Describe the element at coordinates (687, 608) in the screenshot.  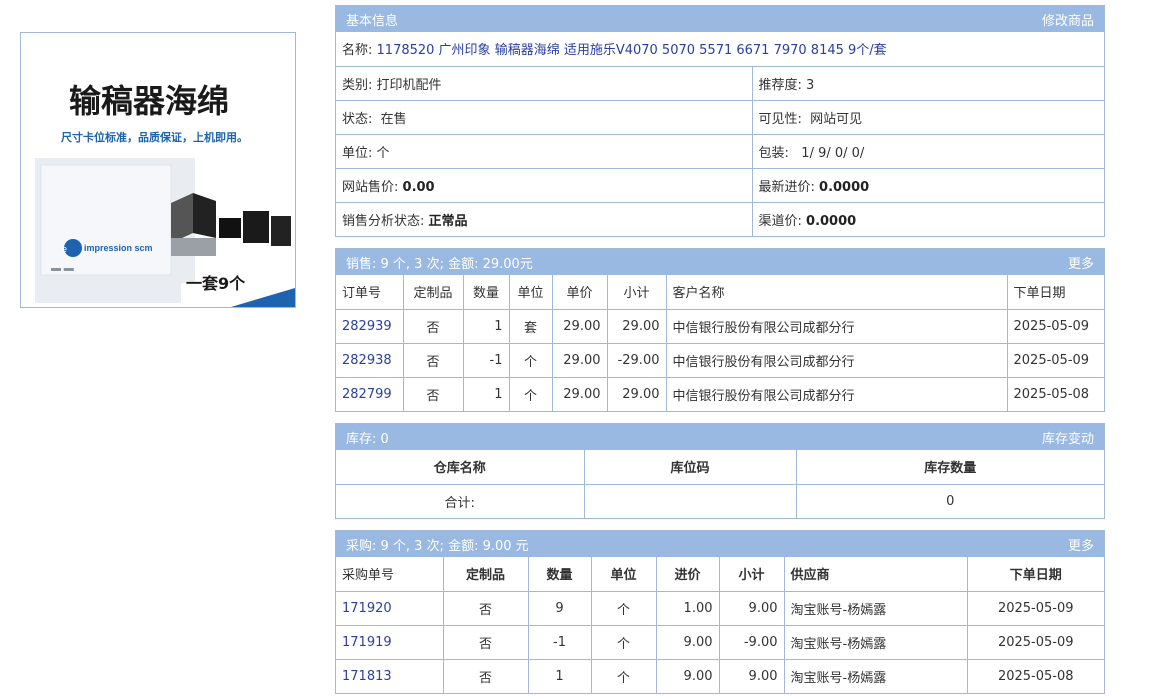
I see `purchase-price: 1.00` at that location.